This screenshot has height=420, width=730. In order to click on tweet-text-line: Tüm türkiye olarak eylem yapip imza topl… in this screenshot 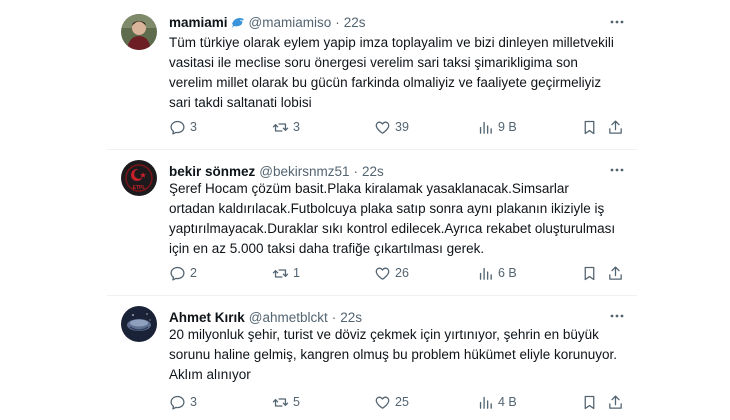, I will do `click(391, 42)`.